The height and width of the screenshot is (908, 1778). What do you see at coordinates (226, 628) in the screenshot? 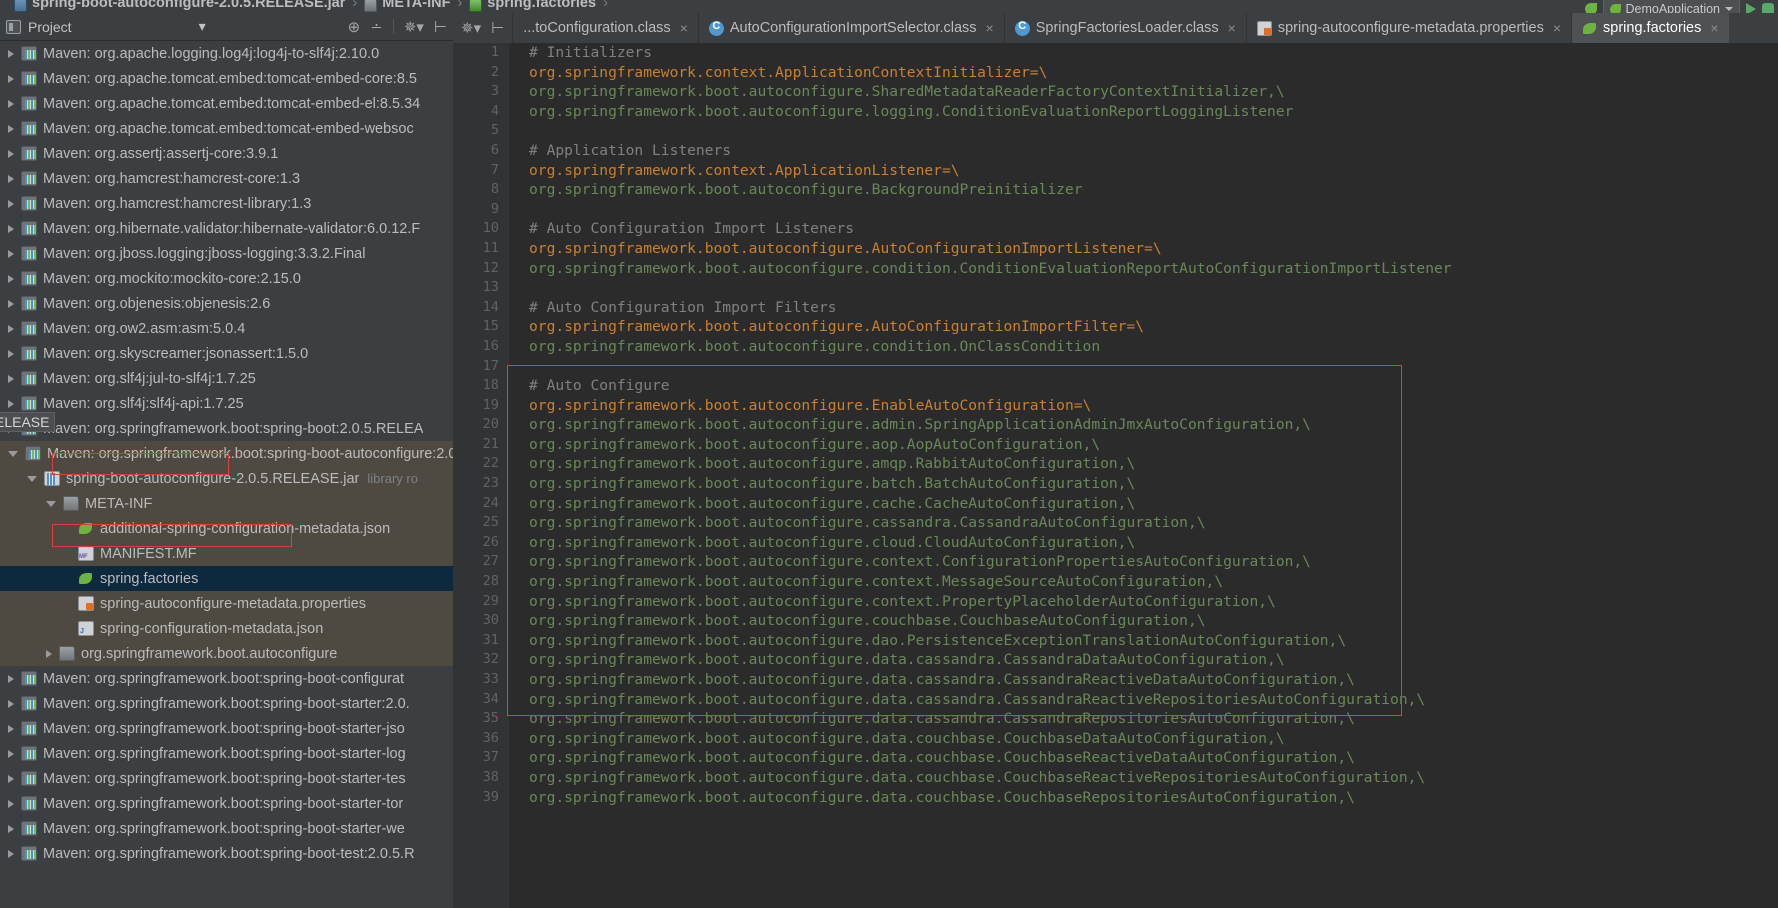
I see `tree-row: spring-configuration-metadata.json` at bounding box center [226, 628].